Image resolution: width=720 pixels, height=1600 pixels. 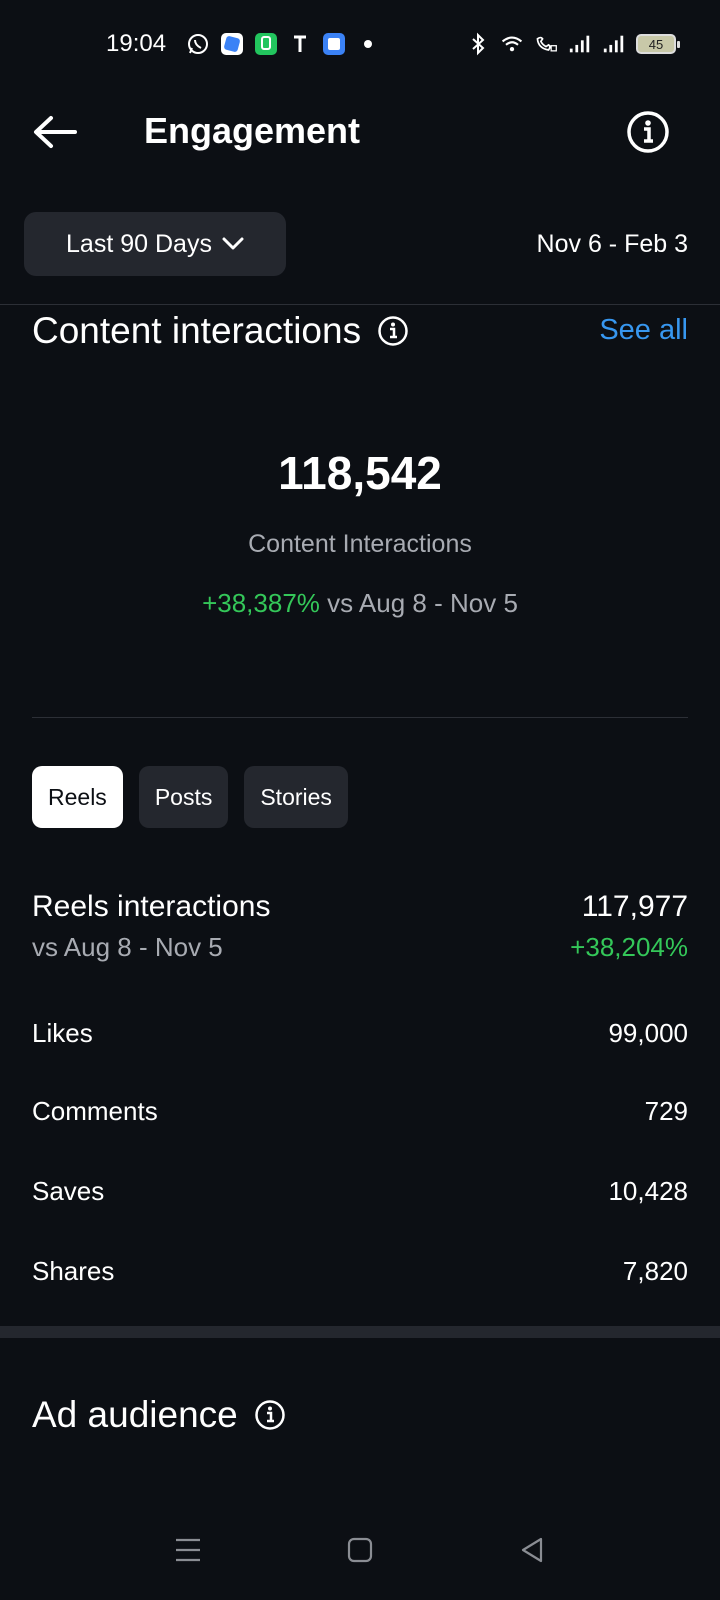 What do you see at coordinates (62, 1033) in the screenshot?
I see `metric-label: Likes` at bounding box center [62, 1033].